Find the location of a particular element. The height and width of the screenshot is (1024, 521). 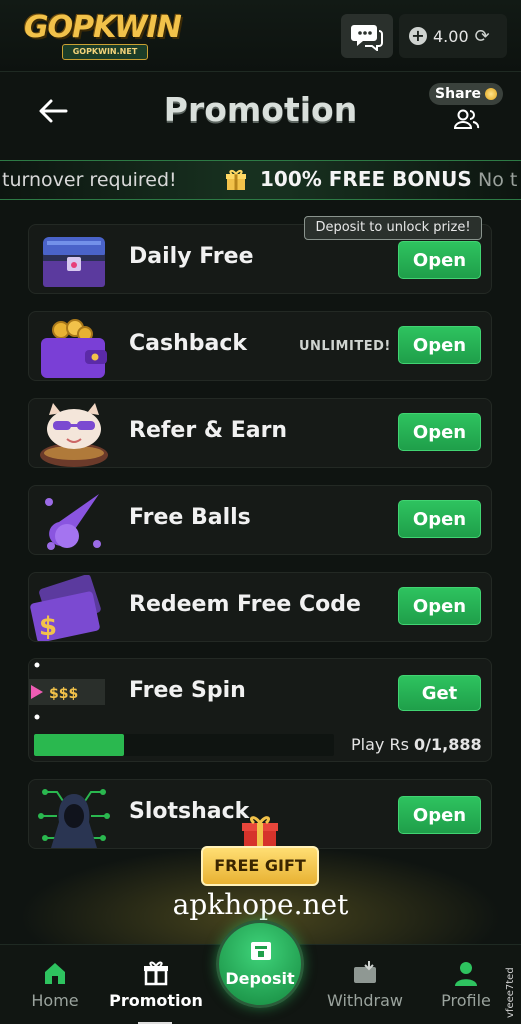

balance-value: 4.00 is located at coordinates (451, 36).